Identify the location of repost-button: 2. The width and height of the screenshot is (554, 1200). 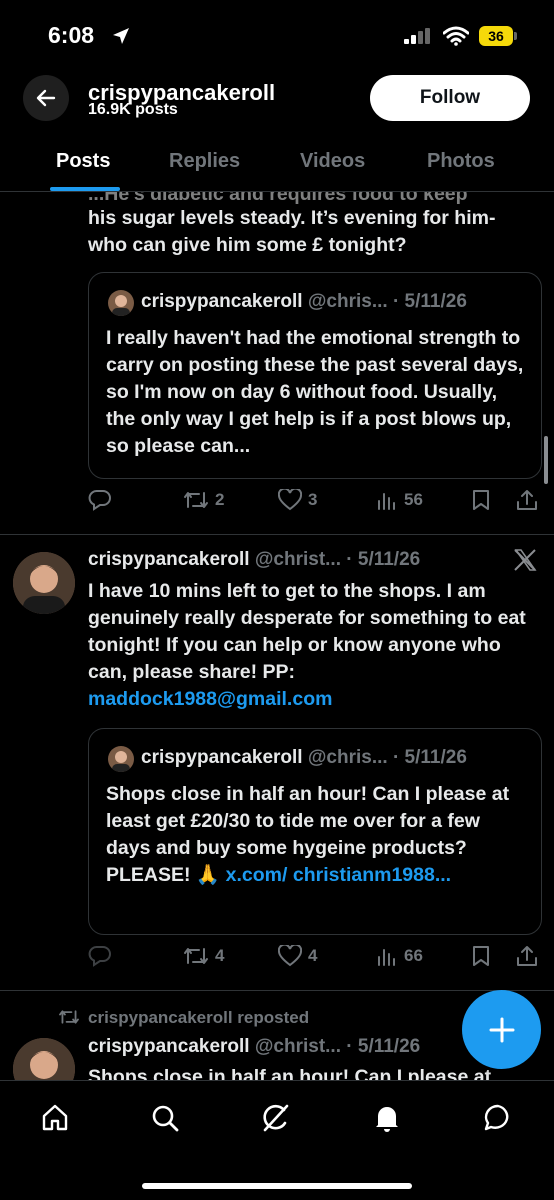
(203, 500).